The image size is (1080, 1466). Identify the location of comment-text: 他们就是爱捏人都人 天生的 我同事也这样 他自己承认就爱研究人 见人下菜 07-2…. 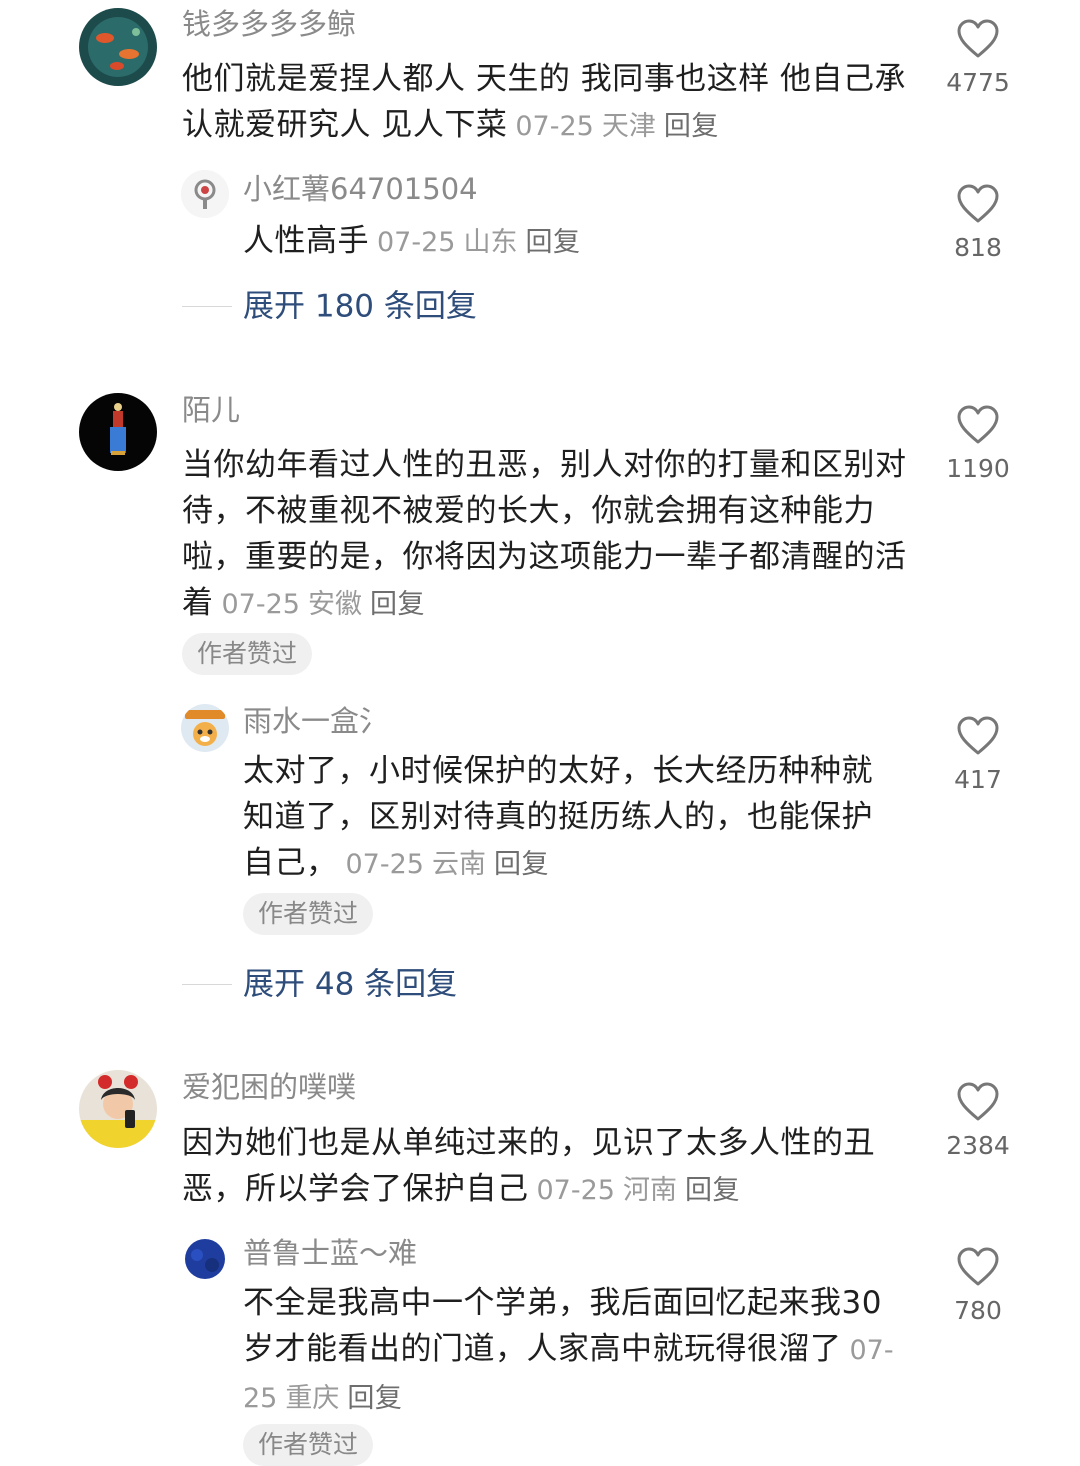
(544, 103).